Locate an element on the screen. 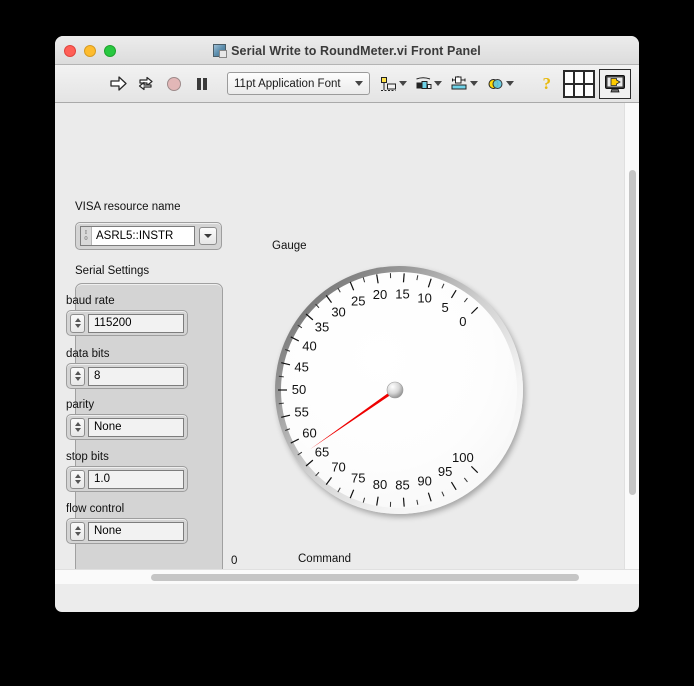 The image size is (694, 686). horizontal-scrollbar is located at coordinates (347, 576).